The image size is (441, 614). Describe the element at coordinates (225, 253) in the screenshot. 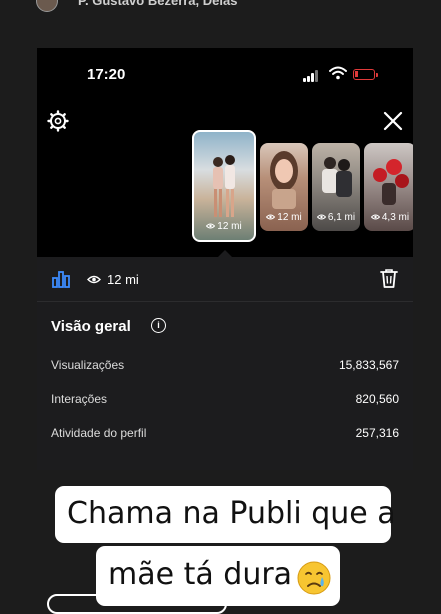

I see `selected-indicator` at that location.